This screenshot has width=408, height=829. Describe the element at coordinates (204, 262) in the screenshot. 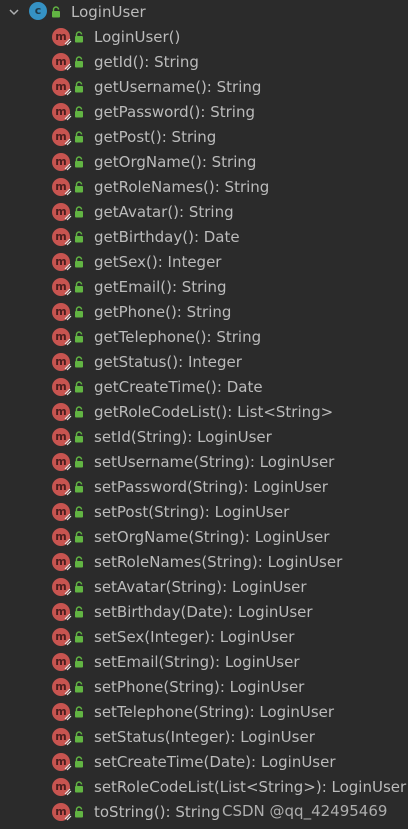

I see `tree-node-method: m getSex(): Integer` at that location.